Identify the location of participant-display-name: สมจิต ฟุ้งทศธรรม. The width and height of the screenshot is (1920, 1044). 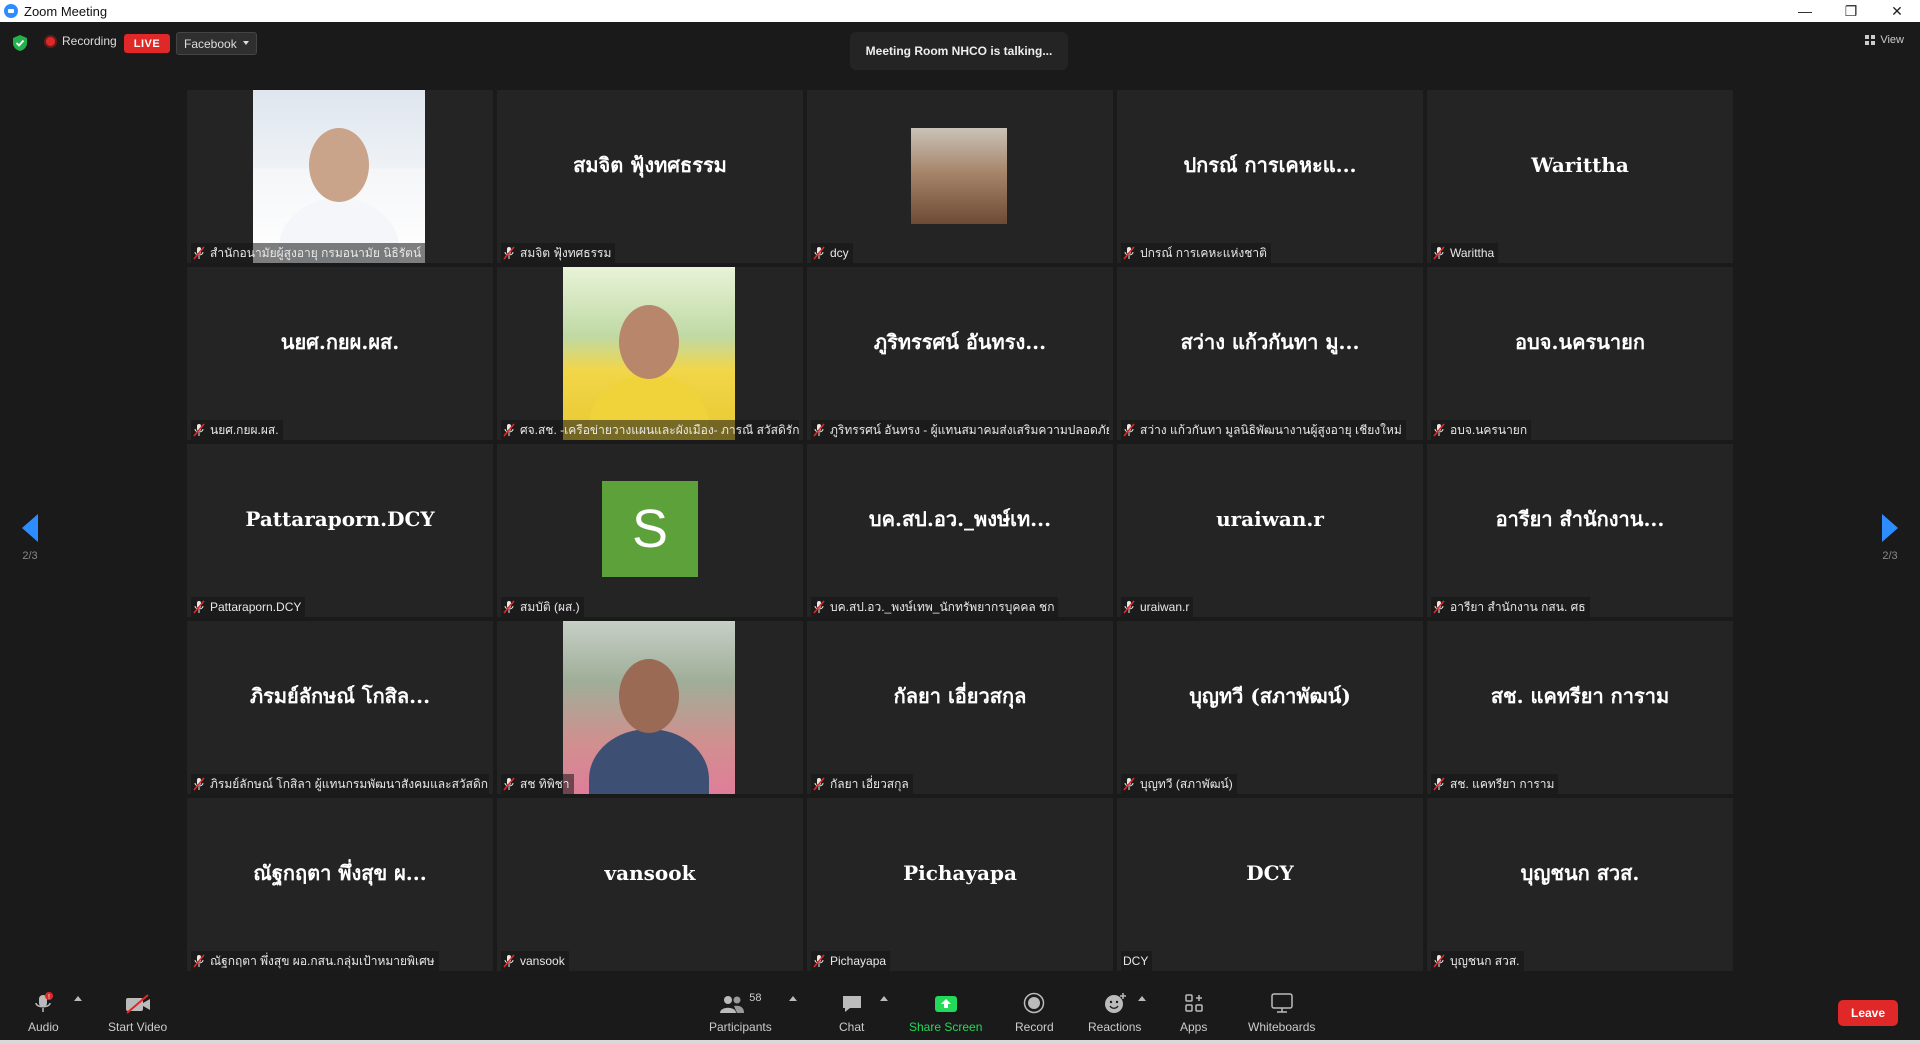
(650, 164).